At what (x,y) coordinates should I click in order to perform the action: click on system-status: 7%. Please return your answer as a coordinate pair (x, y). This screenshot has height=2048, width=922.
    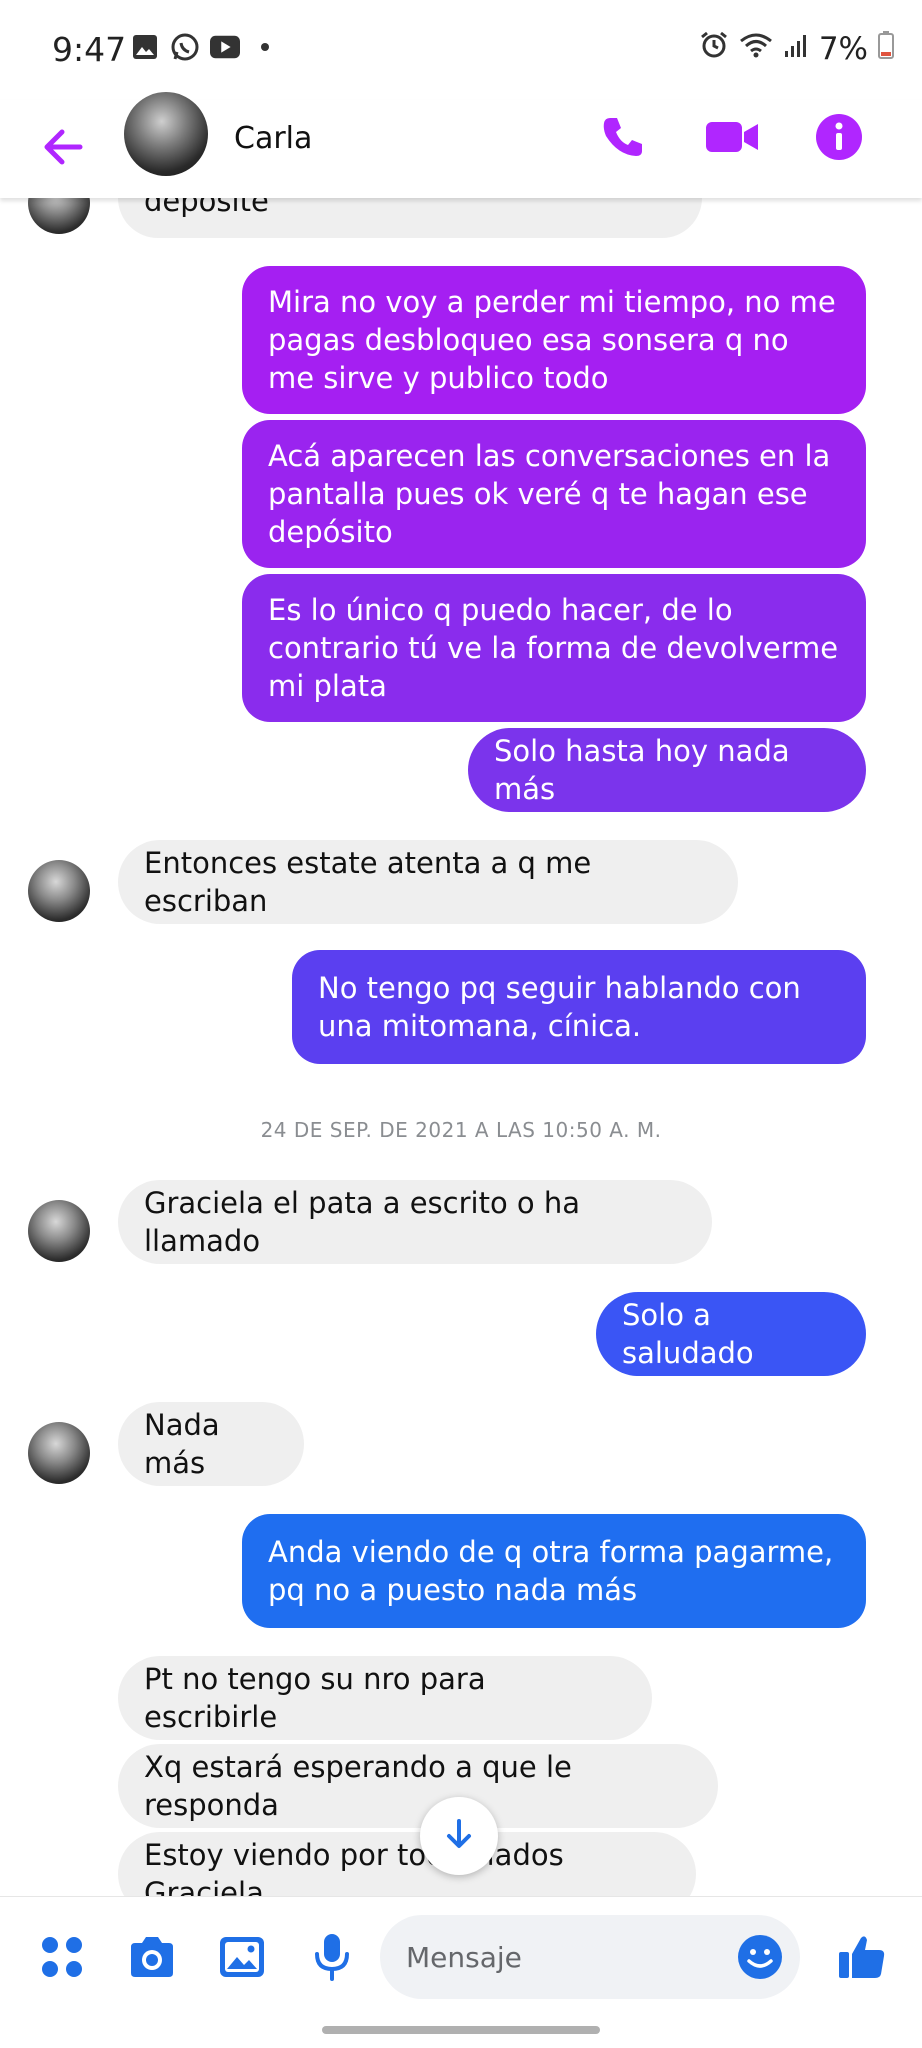
    Looking at the image, I should click on (796, 49).